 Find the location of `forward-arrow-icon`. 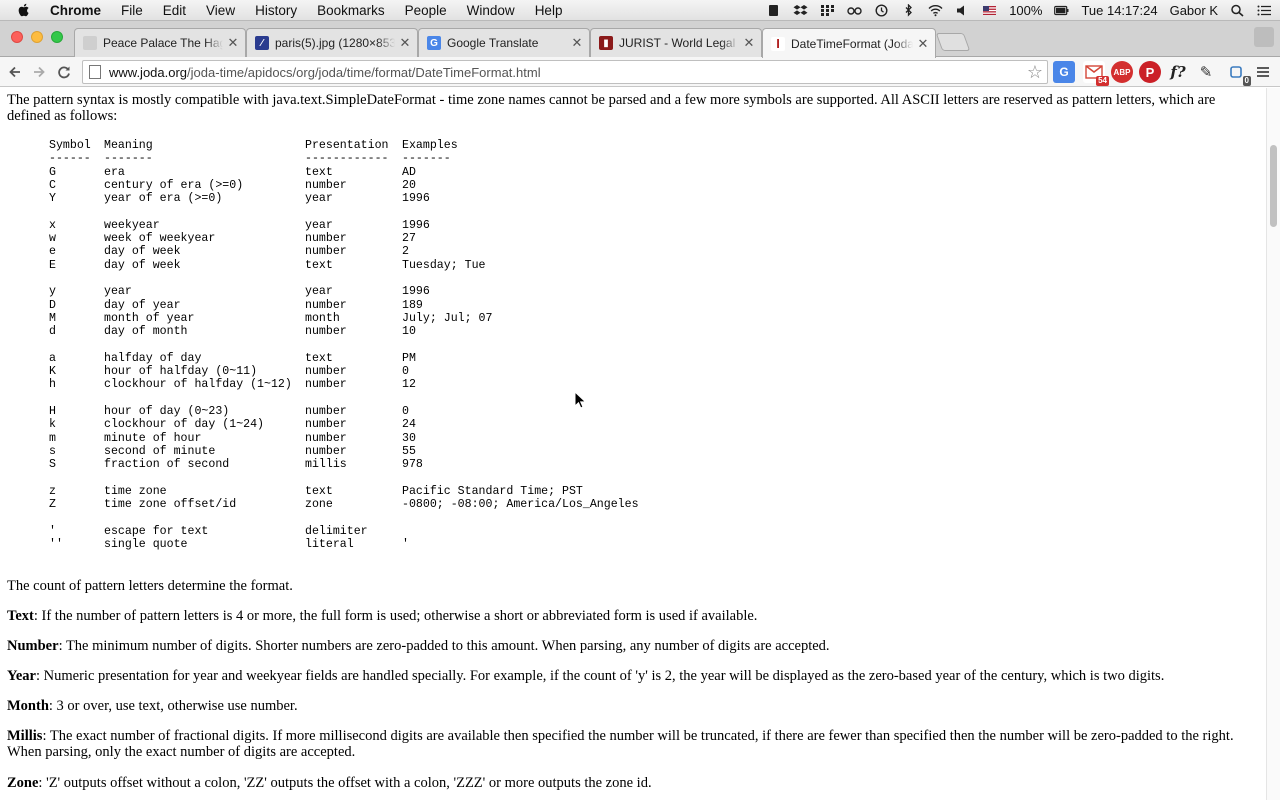

forward-arrow-icon is located at coordinates (39, 72).